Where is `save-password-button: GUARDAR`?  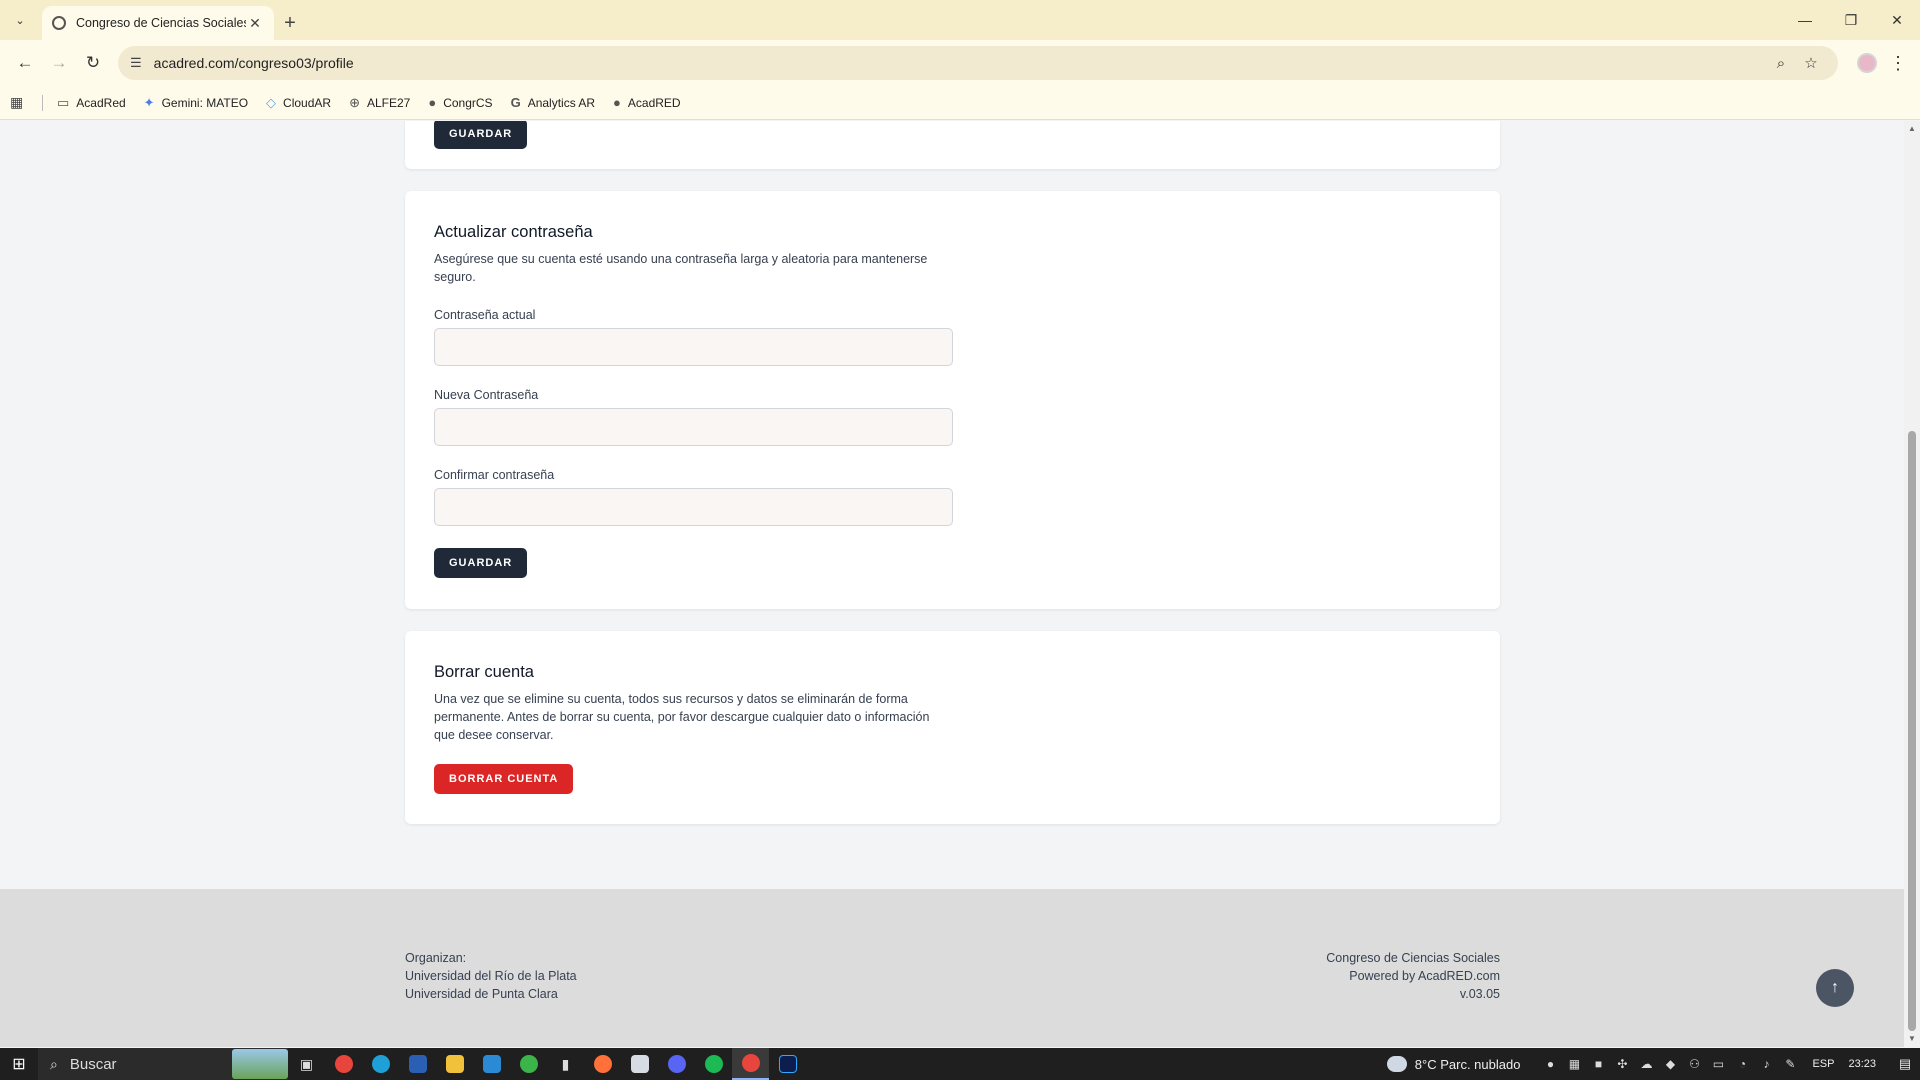
save-password-button: GUARDAR is located at coordinates (481, 563).